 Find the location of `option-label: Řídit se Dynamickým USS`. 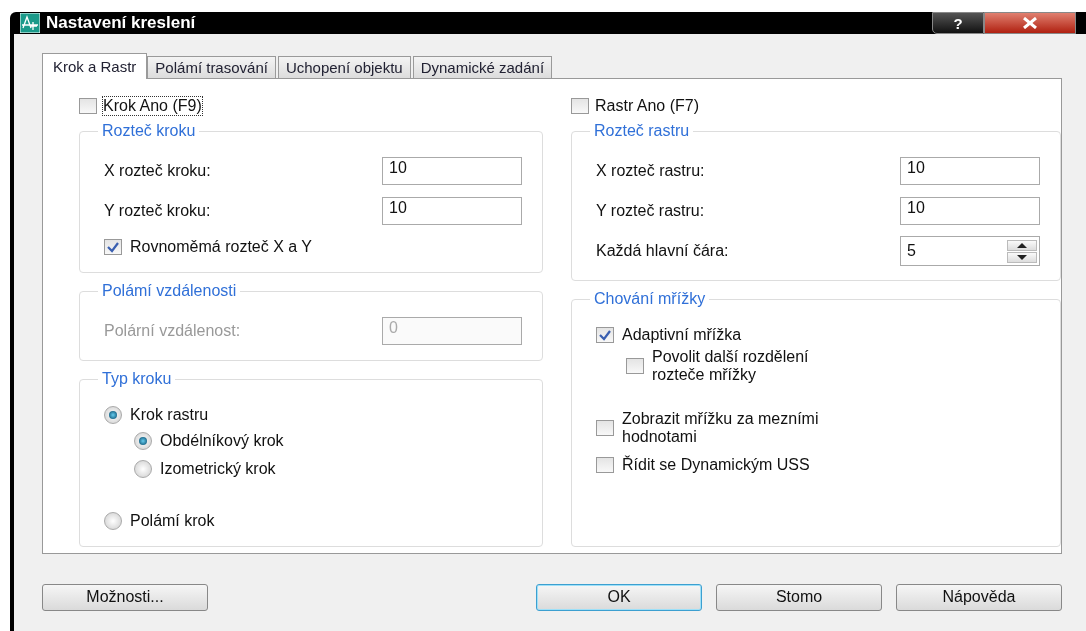

option-label: Řídit se Dynamickým USS is located at coordinates (716, 465).